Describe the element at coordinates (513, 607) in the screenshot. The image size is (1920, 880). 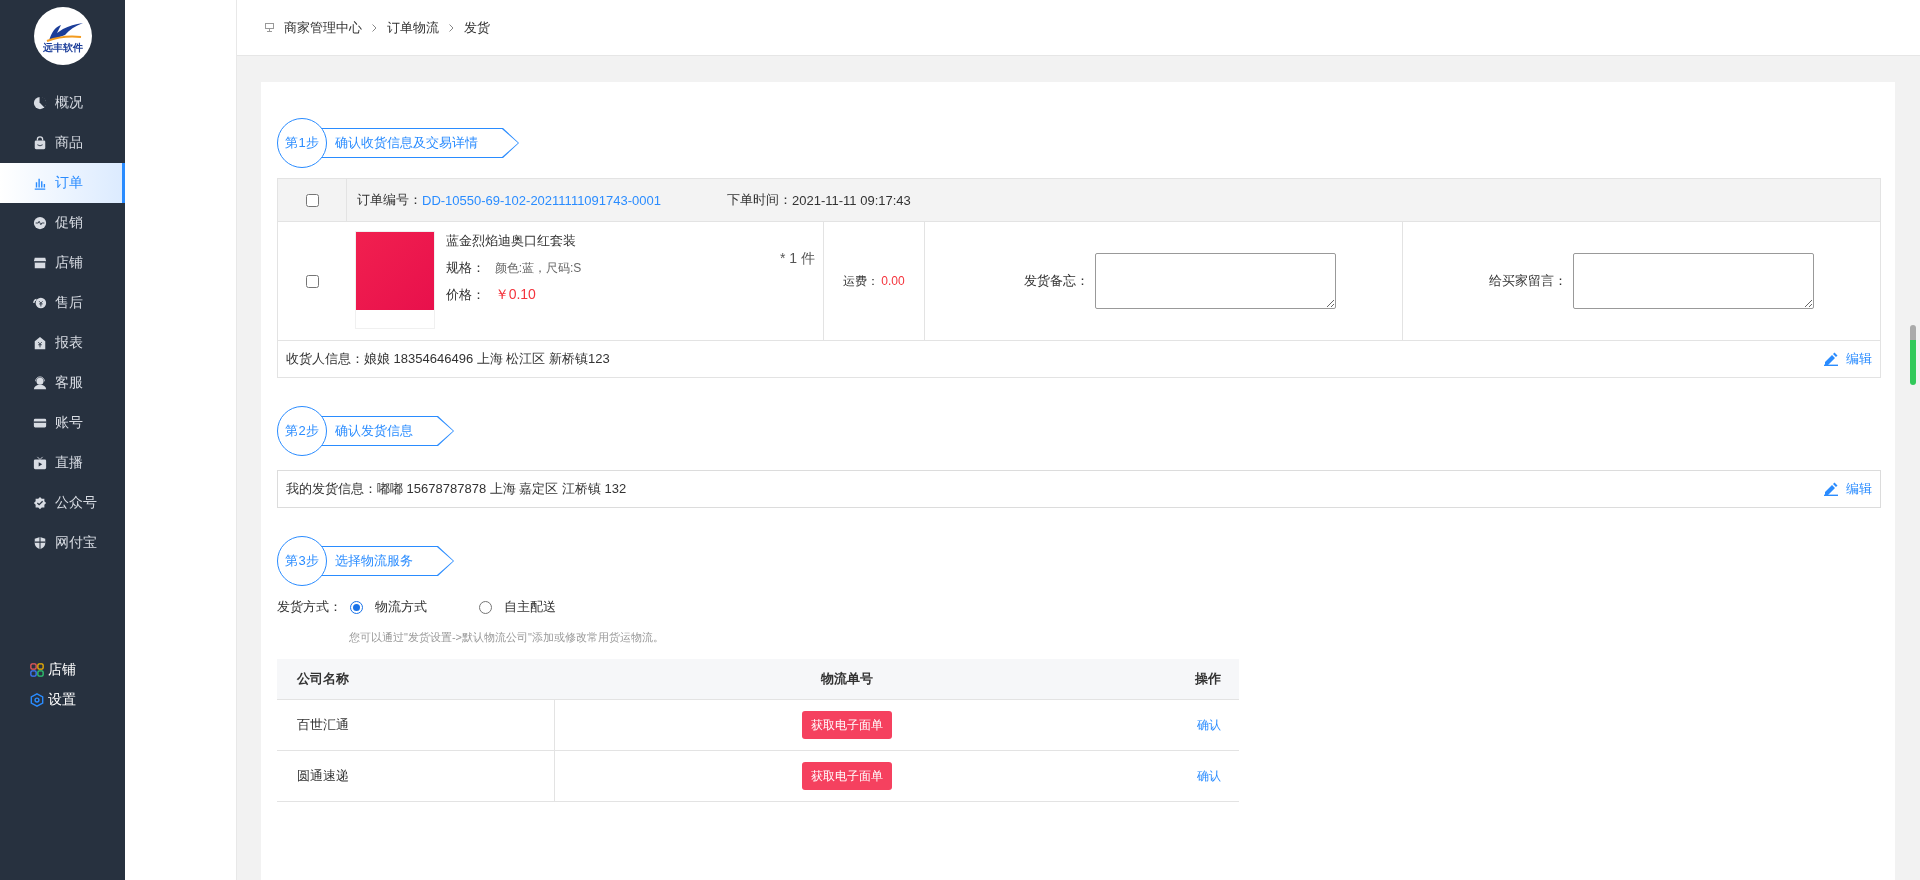
I see `radio-option: 自主配送` at that location.